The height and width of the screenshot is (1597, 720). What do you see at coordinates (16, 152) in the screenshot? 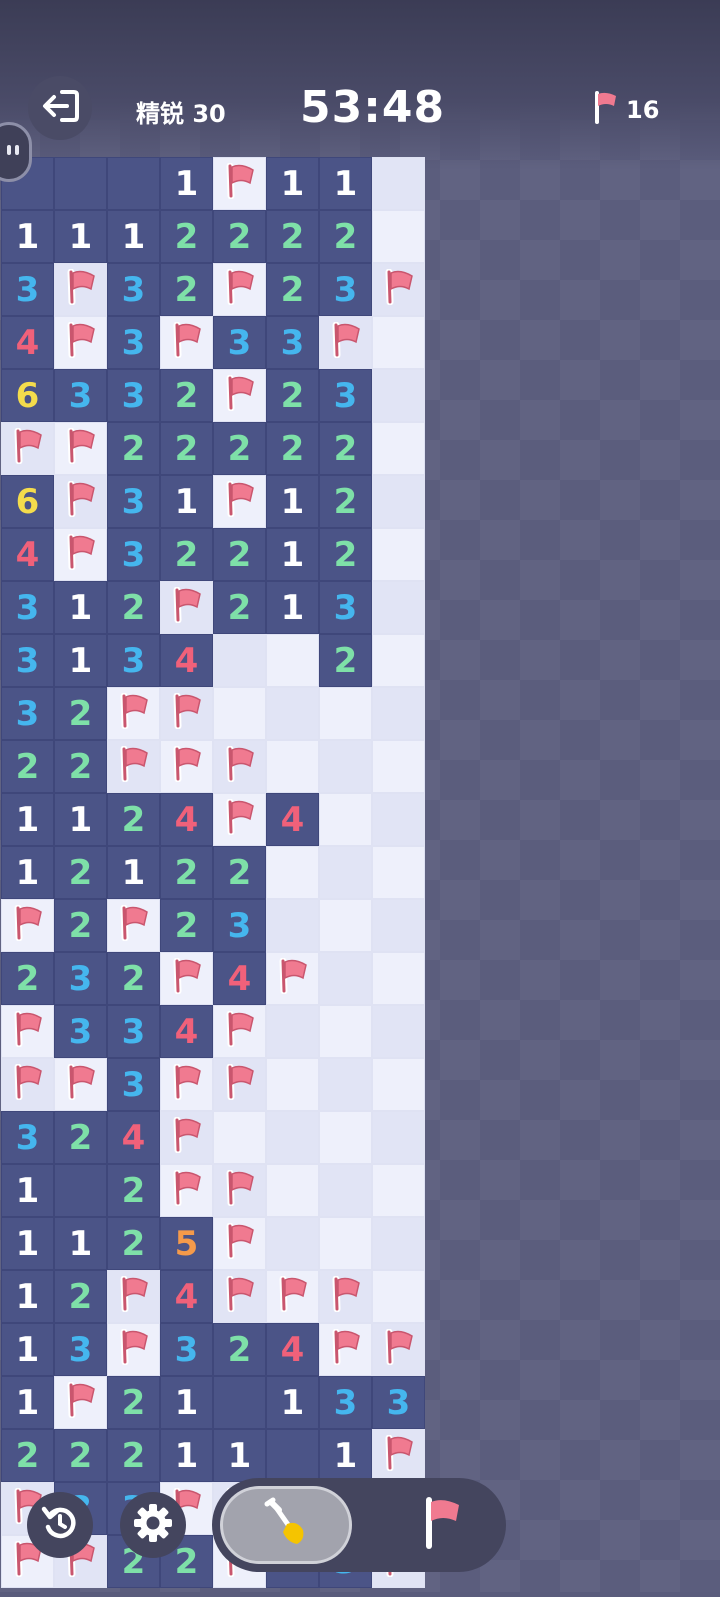
I see `pause-button` at bounding box center [16, 152].